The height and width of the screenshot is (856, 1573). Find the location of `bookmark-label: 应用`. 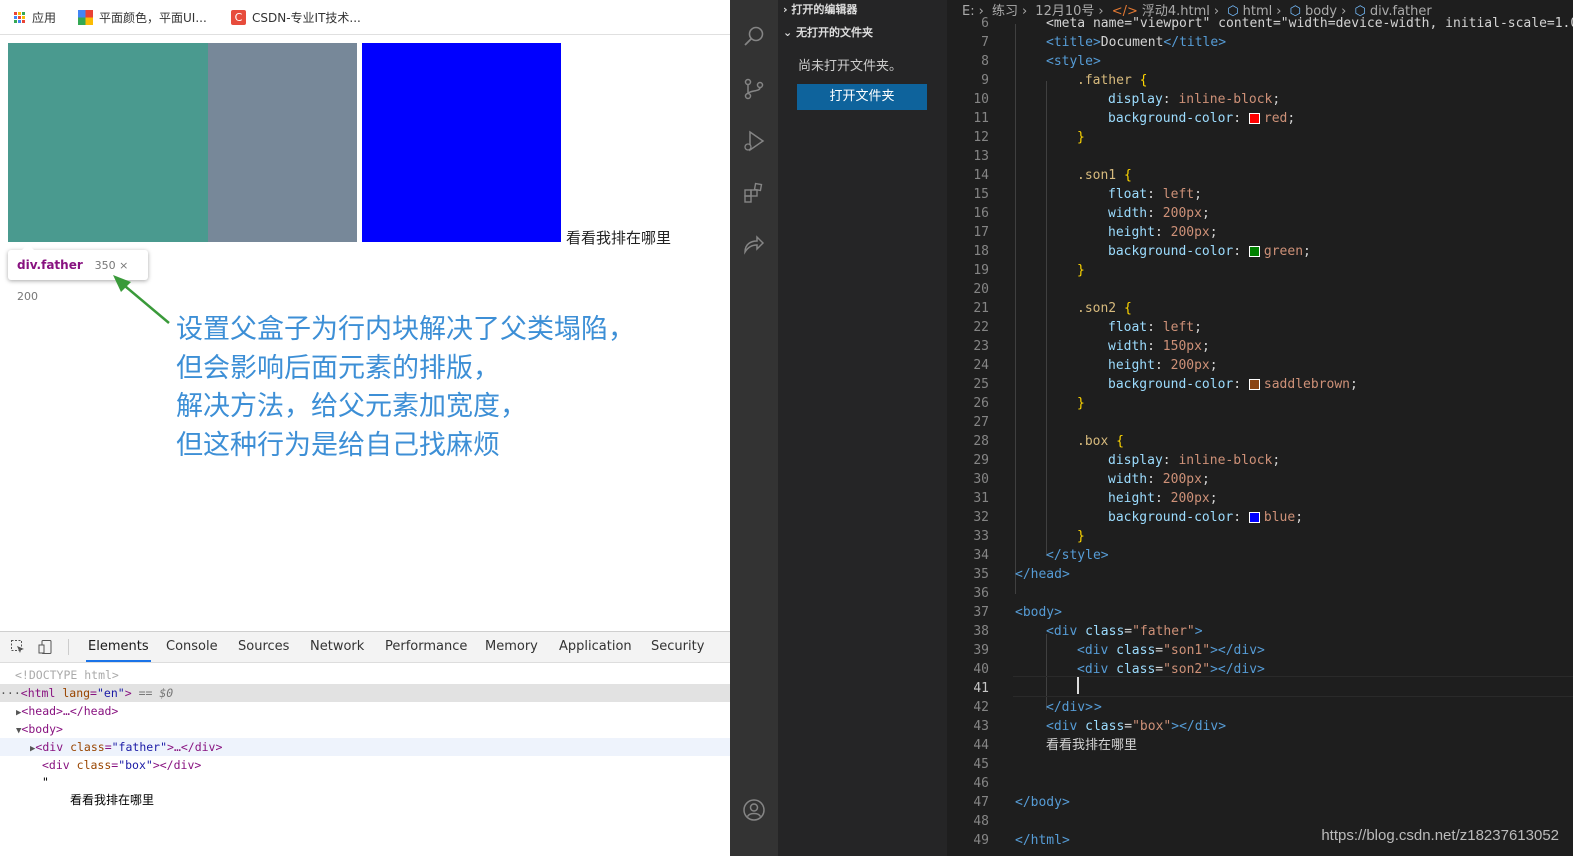

bookmark-label: 应用 is located at coordinates (44, 18).